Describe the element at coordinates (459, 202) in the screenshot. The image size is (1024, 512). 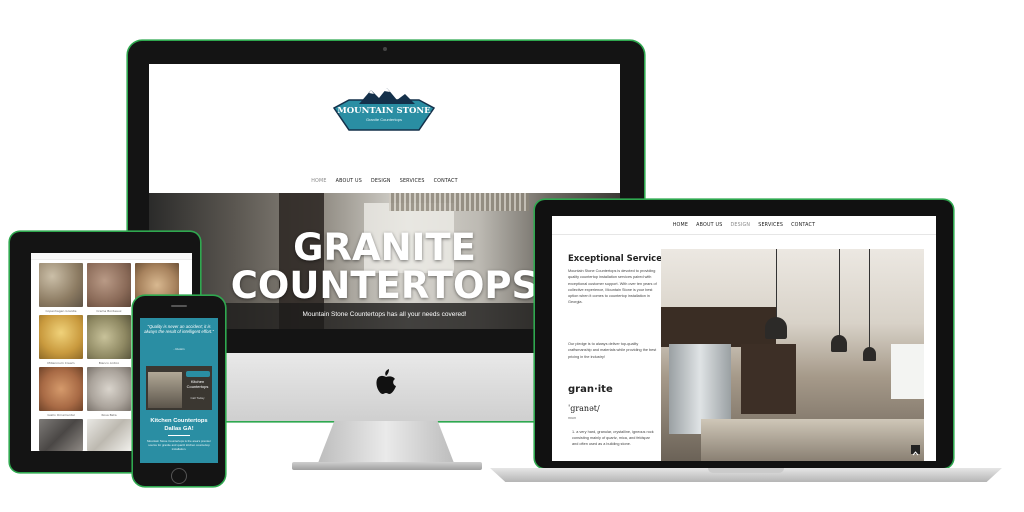
I see `hero-chandelier` at that location.